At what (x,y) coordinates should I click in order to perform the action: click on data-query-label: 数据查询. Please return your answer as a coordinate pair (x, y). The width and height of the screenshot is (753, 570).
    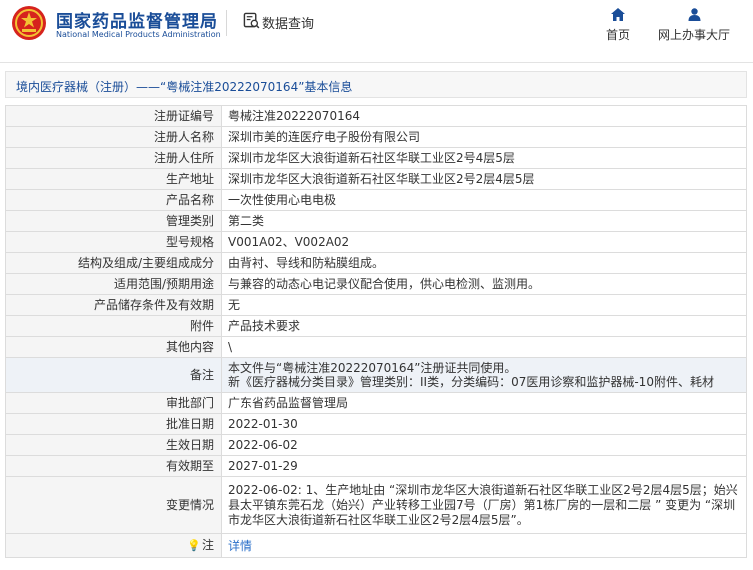
    Looking at the image, I should click on (288, 22).